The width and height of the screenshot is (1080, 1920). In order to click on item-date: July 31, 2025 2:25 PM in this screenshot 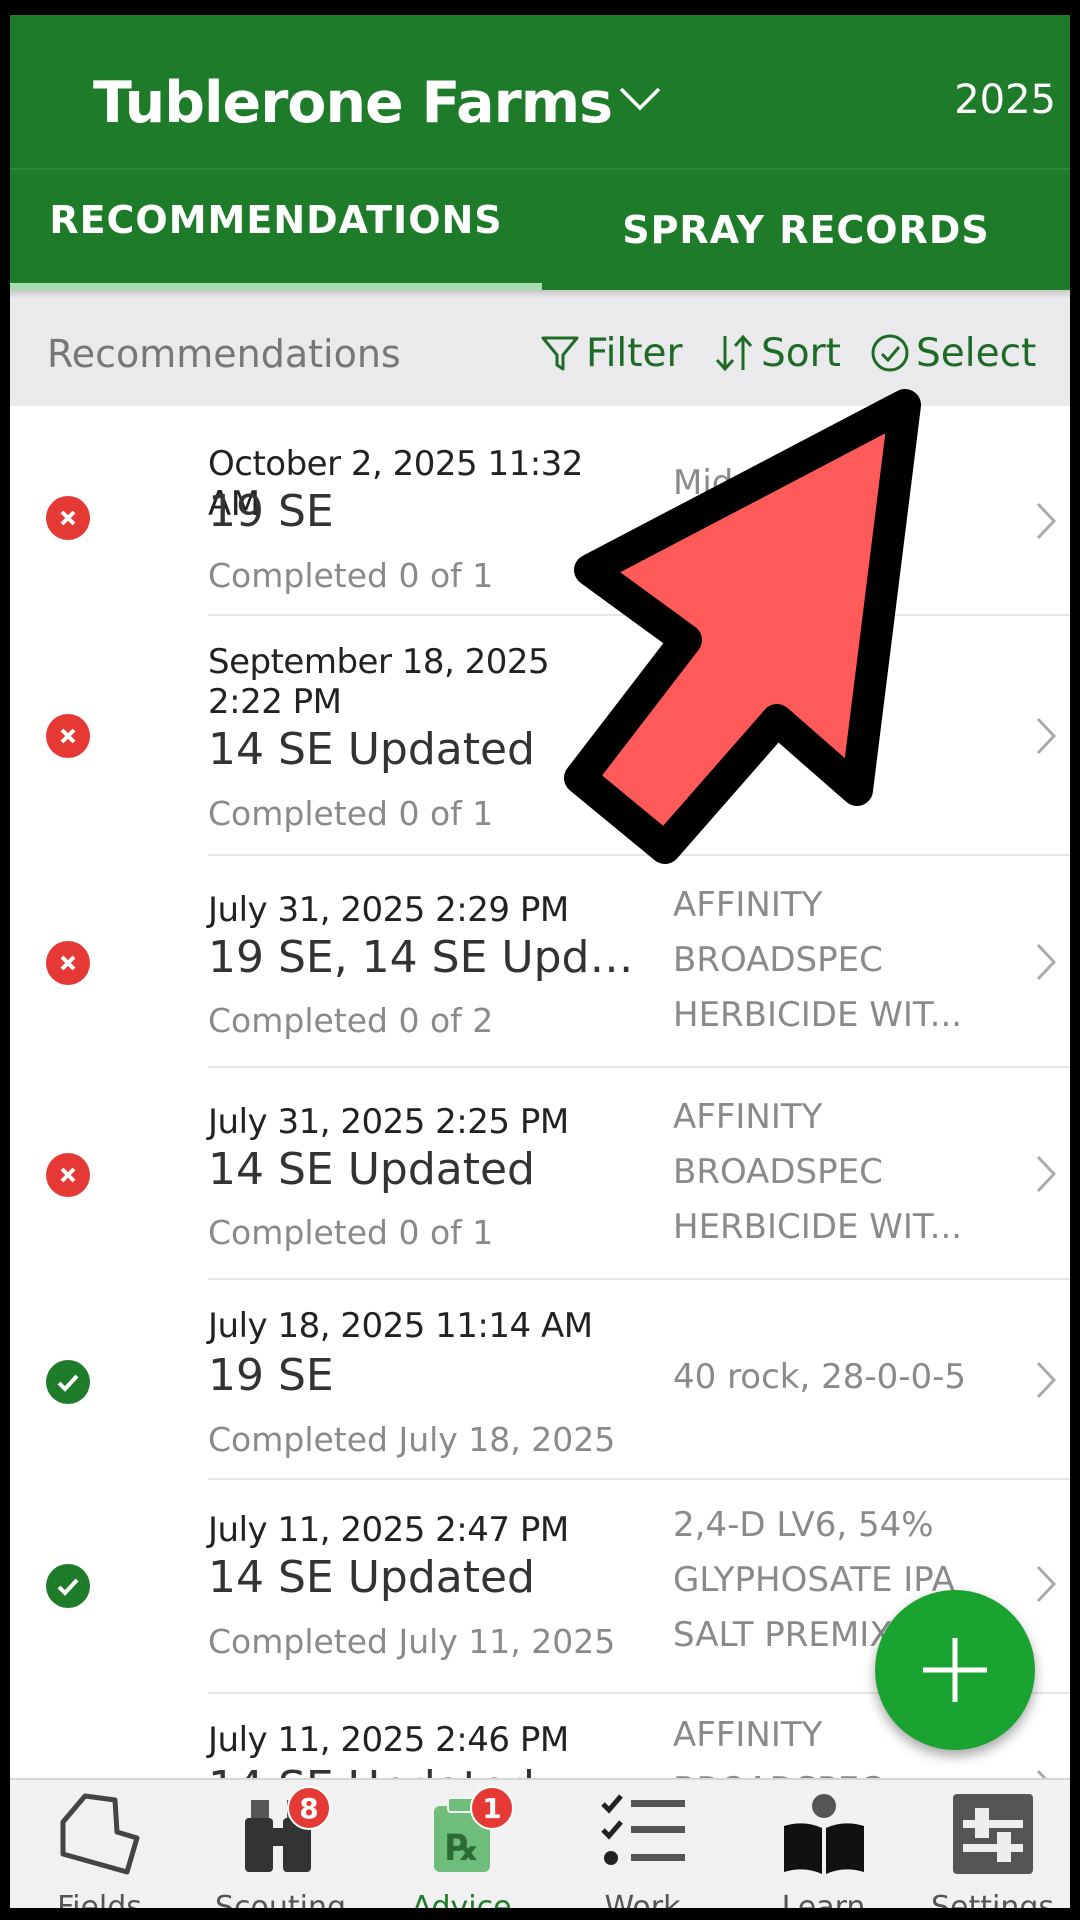, I will do `click(388, 1122)`.